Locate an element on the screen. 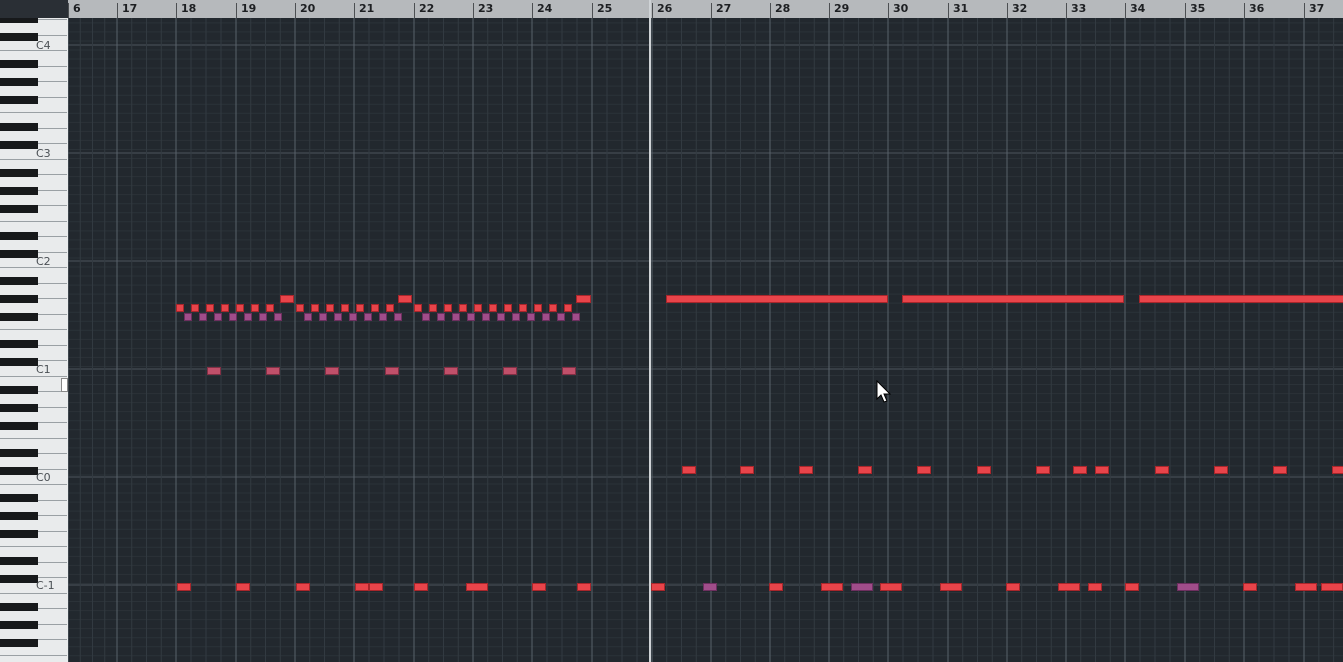 The height and width of the screenshot is (662, 1343). bar-number-26: 26 is located at coordinates (662, 10).